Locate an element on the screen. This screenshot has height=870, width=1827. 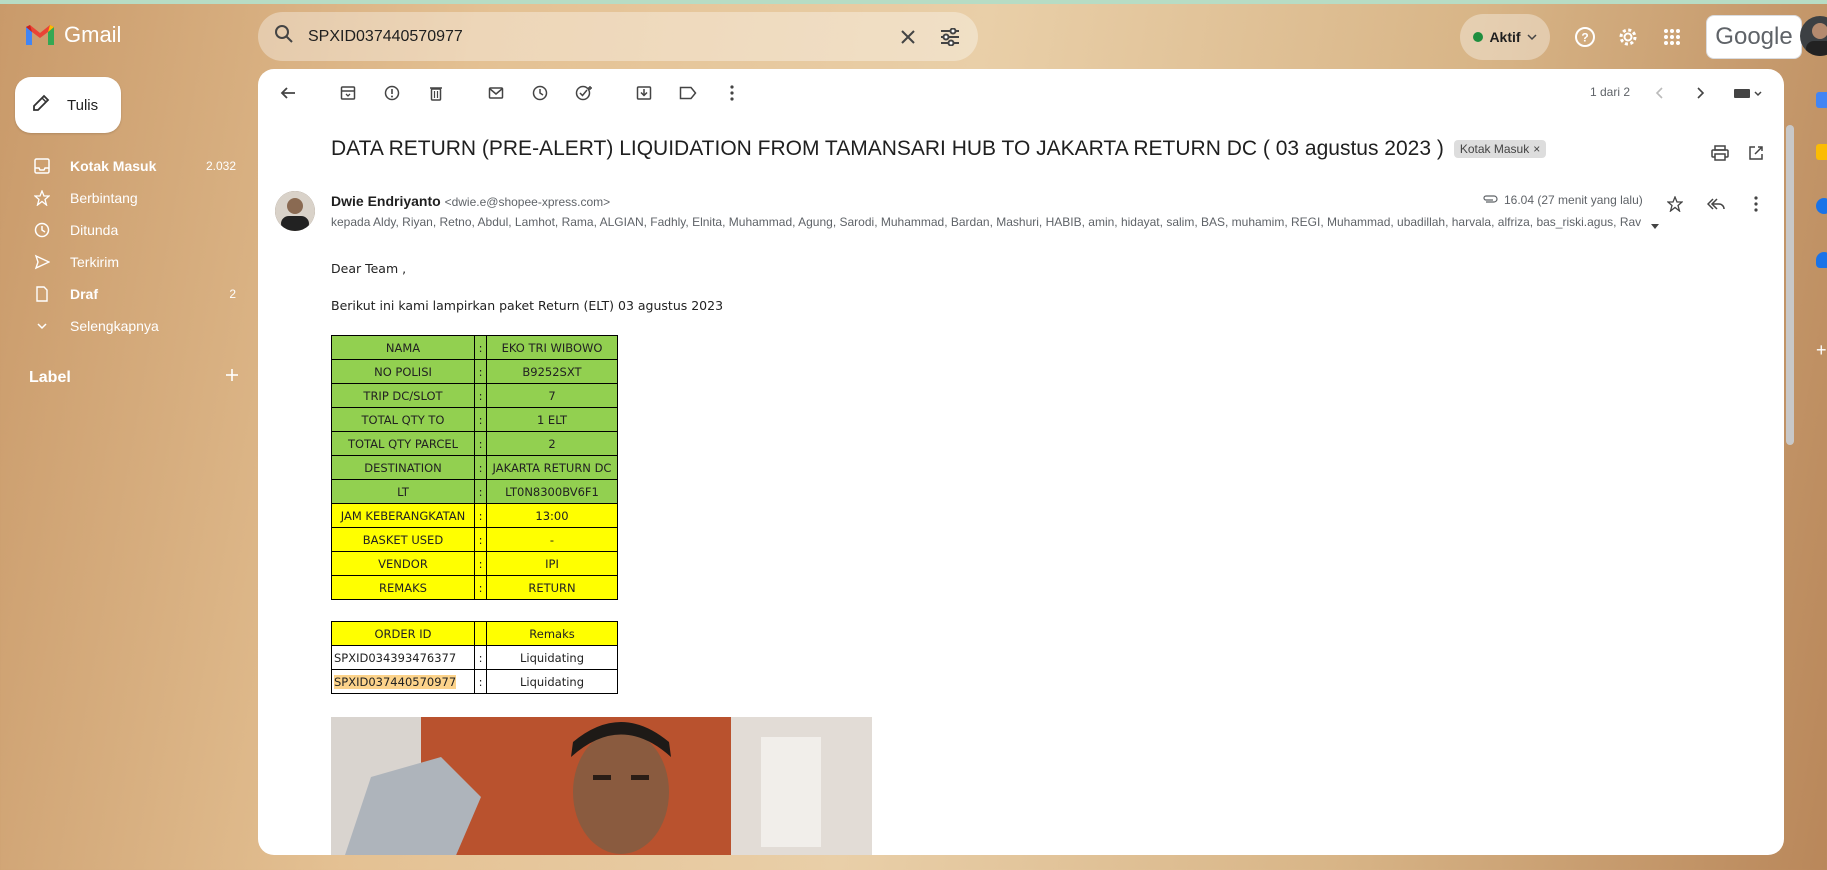
input-tools-keyboard-icon is located at coordinates (1748, 93).